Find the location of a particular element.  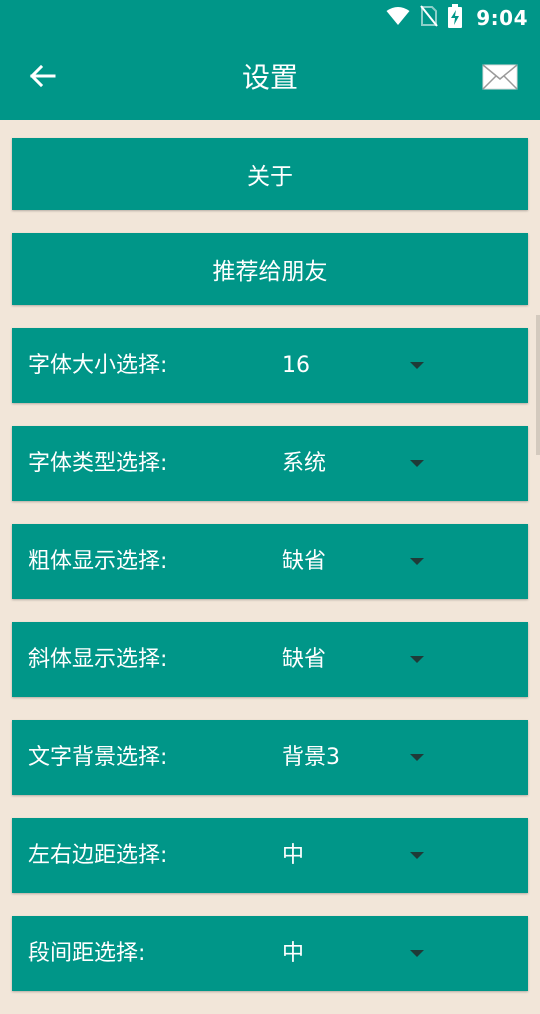

side-margin-row: 左右边距选择: 中 is located at coordinates (270, 855).